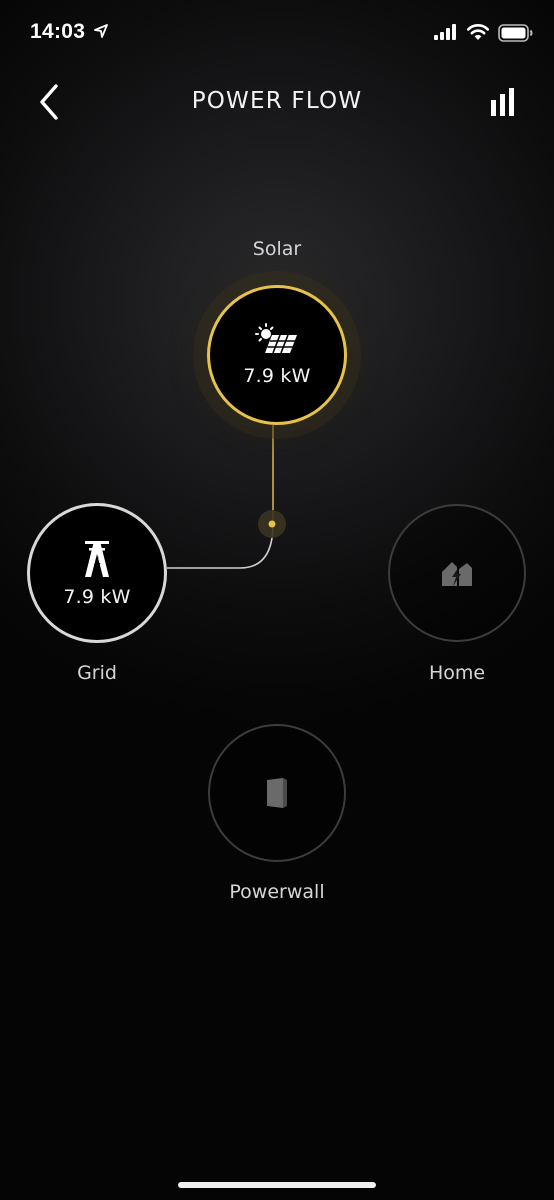 This screenshot has width=554, height=1200. What do you see at coordinates (97, 673) in the screenshot?
I see `grid-label: Grid` at bounding box center [97, 673].